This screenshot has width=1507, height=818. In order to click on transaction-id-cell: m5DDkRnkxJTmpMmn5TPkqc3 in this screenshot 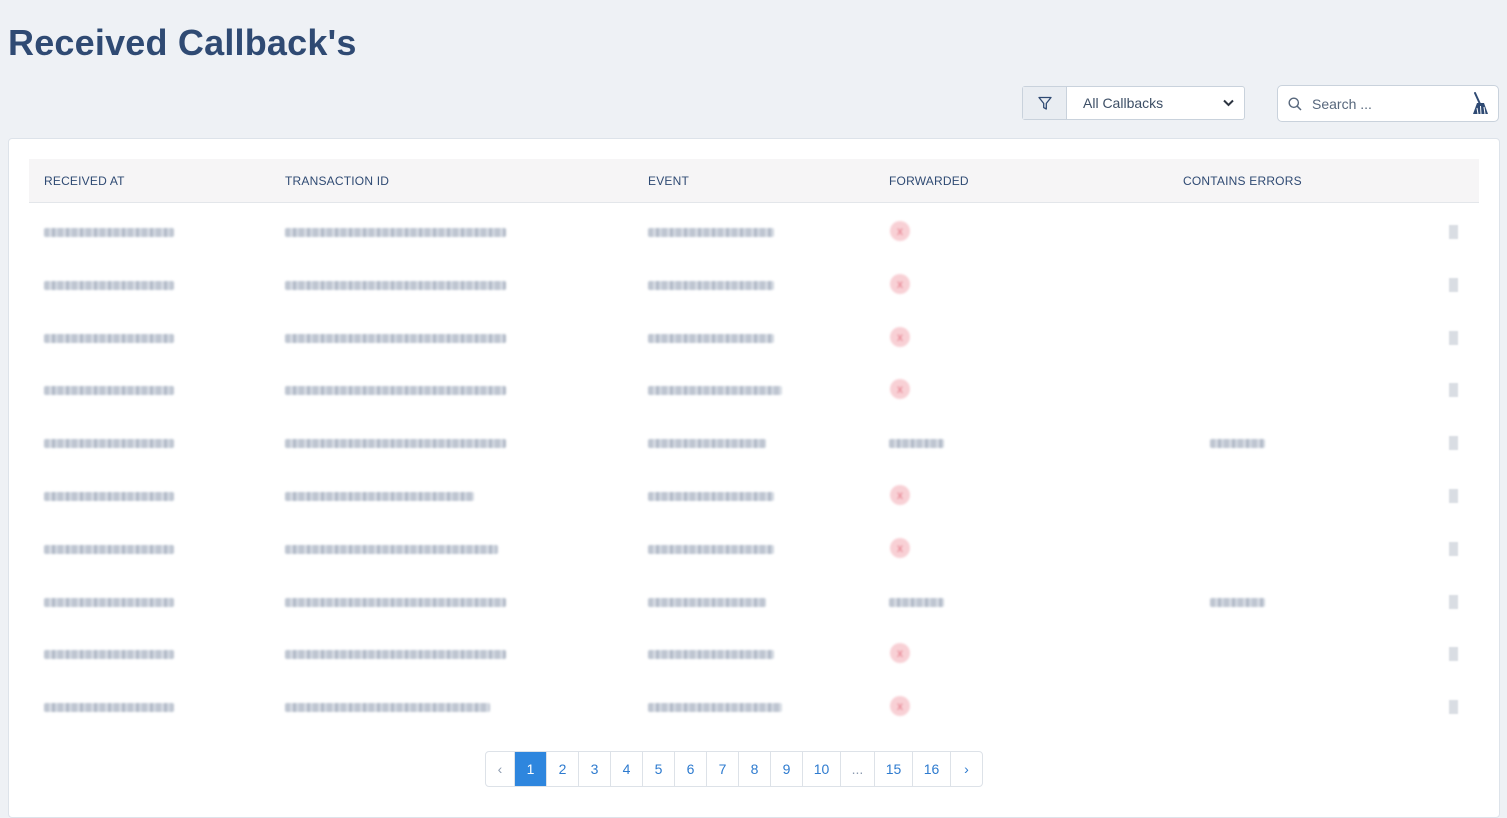, I will do `click(379, 496)`.